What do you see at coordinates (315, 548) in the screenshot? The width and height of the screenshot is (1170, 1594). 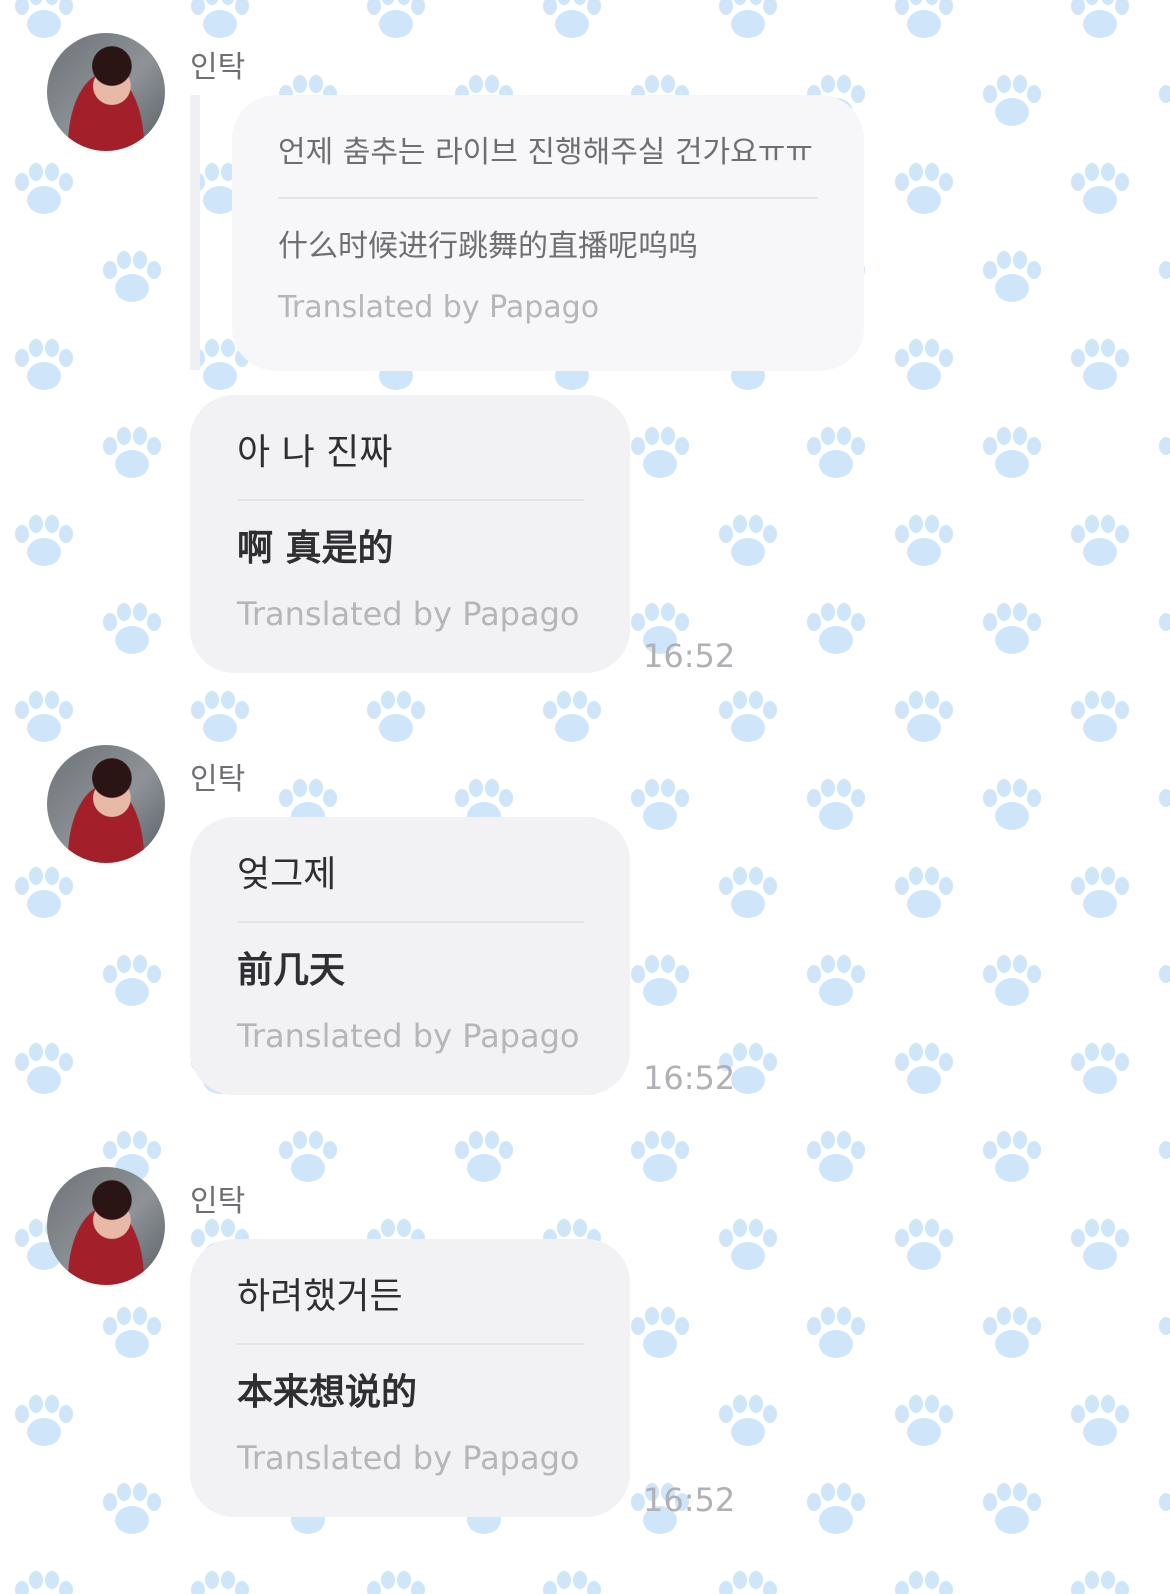 I see `message-translated-text: 啊 真是的` at bounding box center [315, 548].